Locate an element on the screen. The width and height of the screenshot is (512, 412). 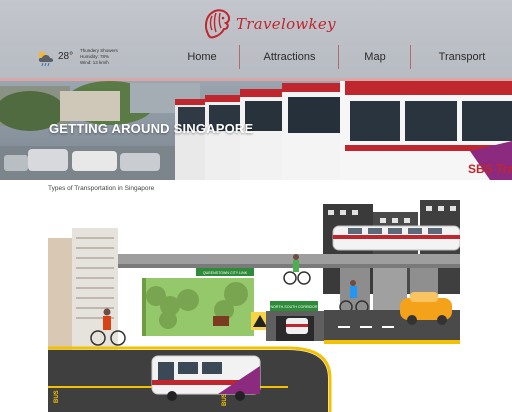
hero-title: GETTING AROUND SINGAPORE is located at coordinates (151, 128).